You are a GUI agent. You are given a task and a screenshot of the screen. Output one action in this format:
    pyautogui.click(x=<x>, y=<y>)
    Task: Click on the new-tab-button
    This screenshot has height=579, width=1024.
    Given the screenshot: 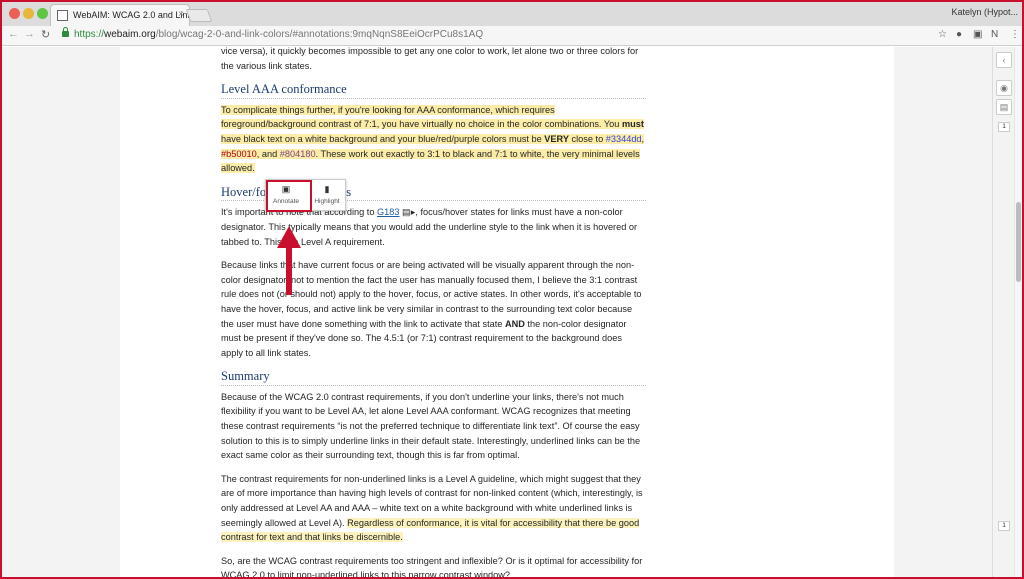 What is the action you would take?
    pyautogui.click(x=199, y=15)
    